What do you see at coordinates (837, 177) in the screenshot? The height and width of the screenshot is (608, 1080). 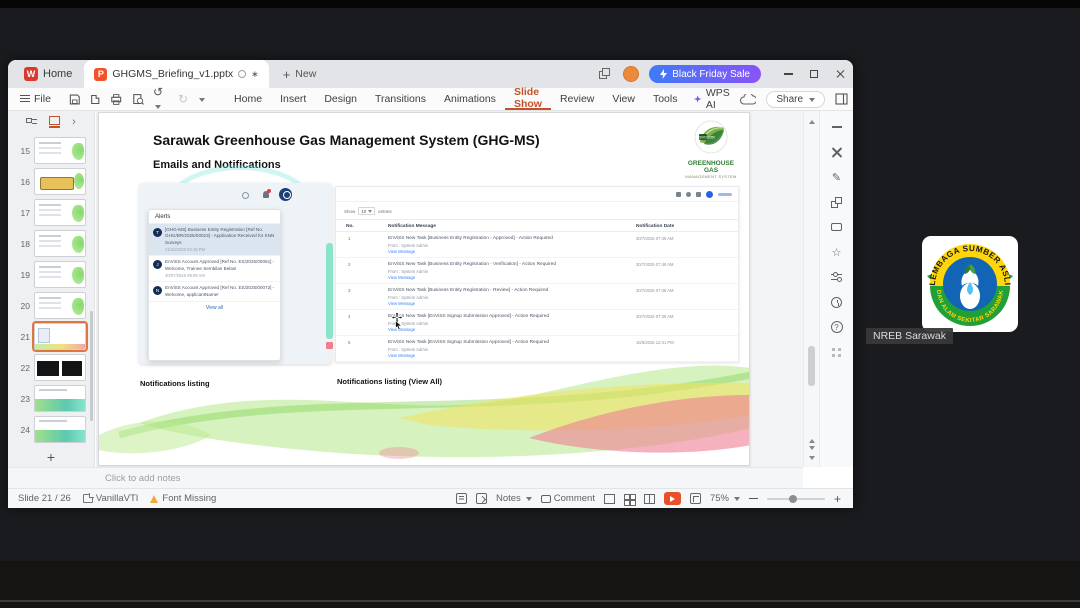 I see `edit-style-icon: ✎` at bounding box center [837, 177].